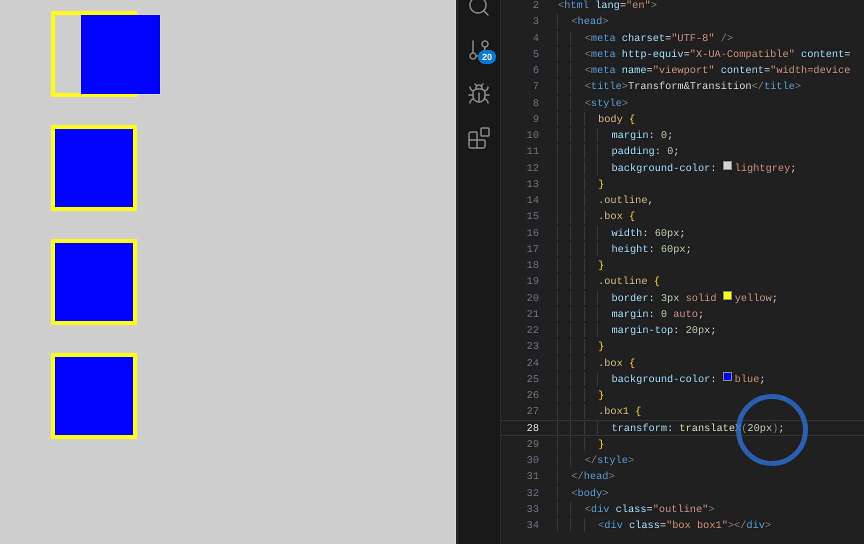 The height and width of the screenshot is (544, 864). Describe the element at coordinates (607, 6) in the screenshot. I see `attribute-name: lang` at that location.